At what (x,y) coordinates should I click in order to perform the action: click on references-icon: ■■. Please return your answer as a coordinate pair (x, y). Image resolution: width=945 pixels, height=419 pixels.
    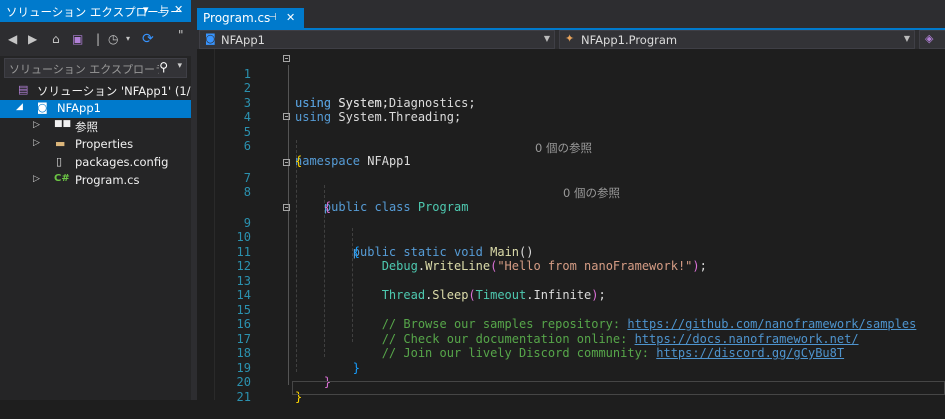
    Looking at the image, I should click on (63, 124).